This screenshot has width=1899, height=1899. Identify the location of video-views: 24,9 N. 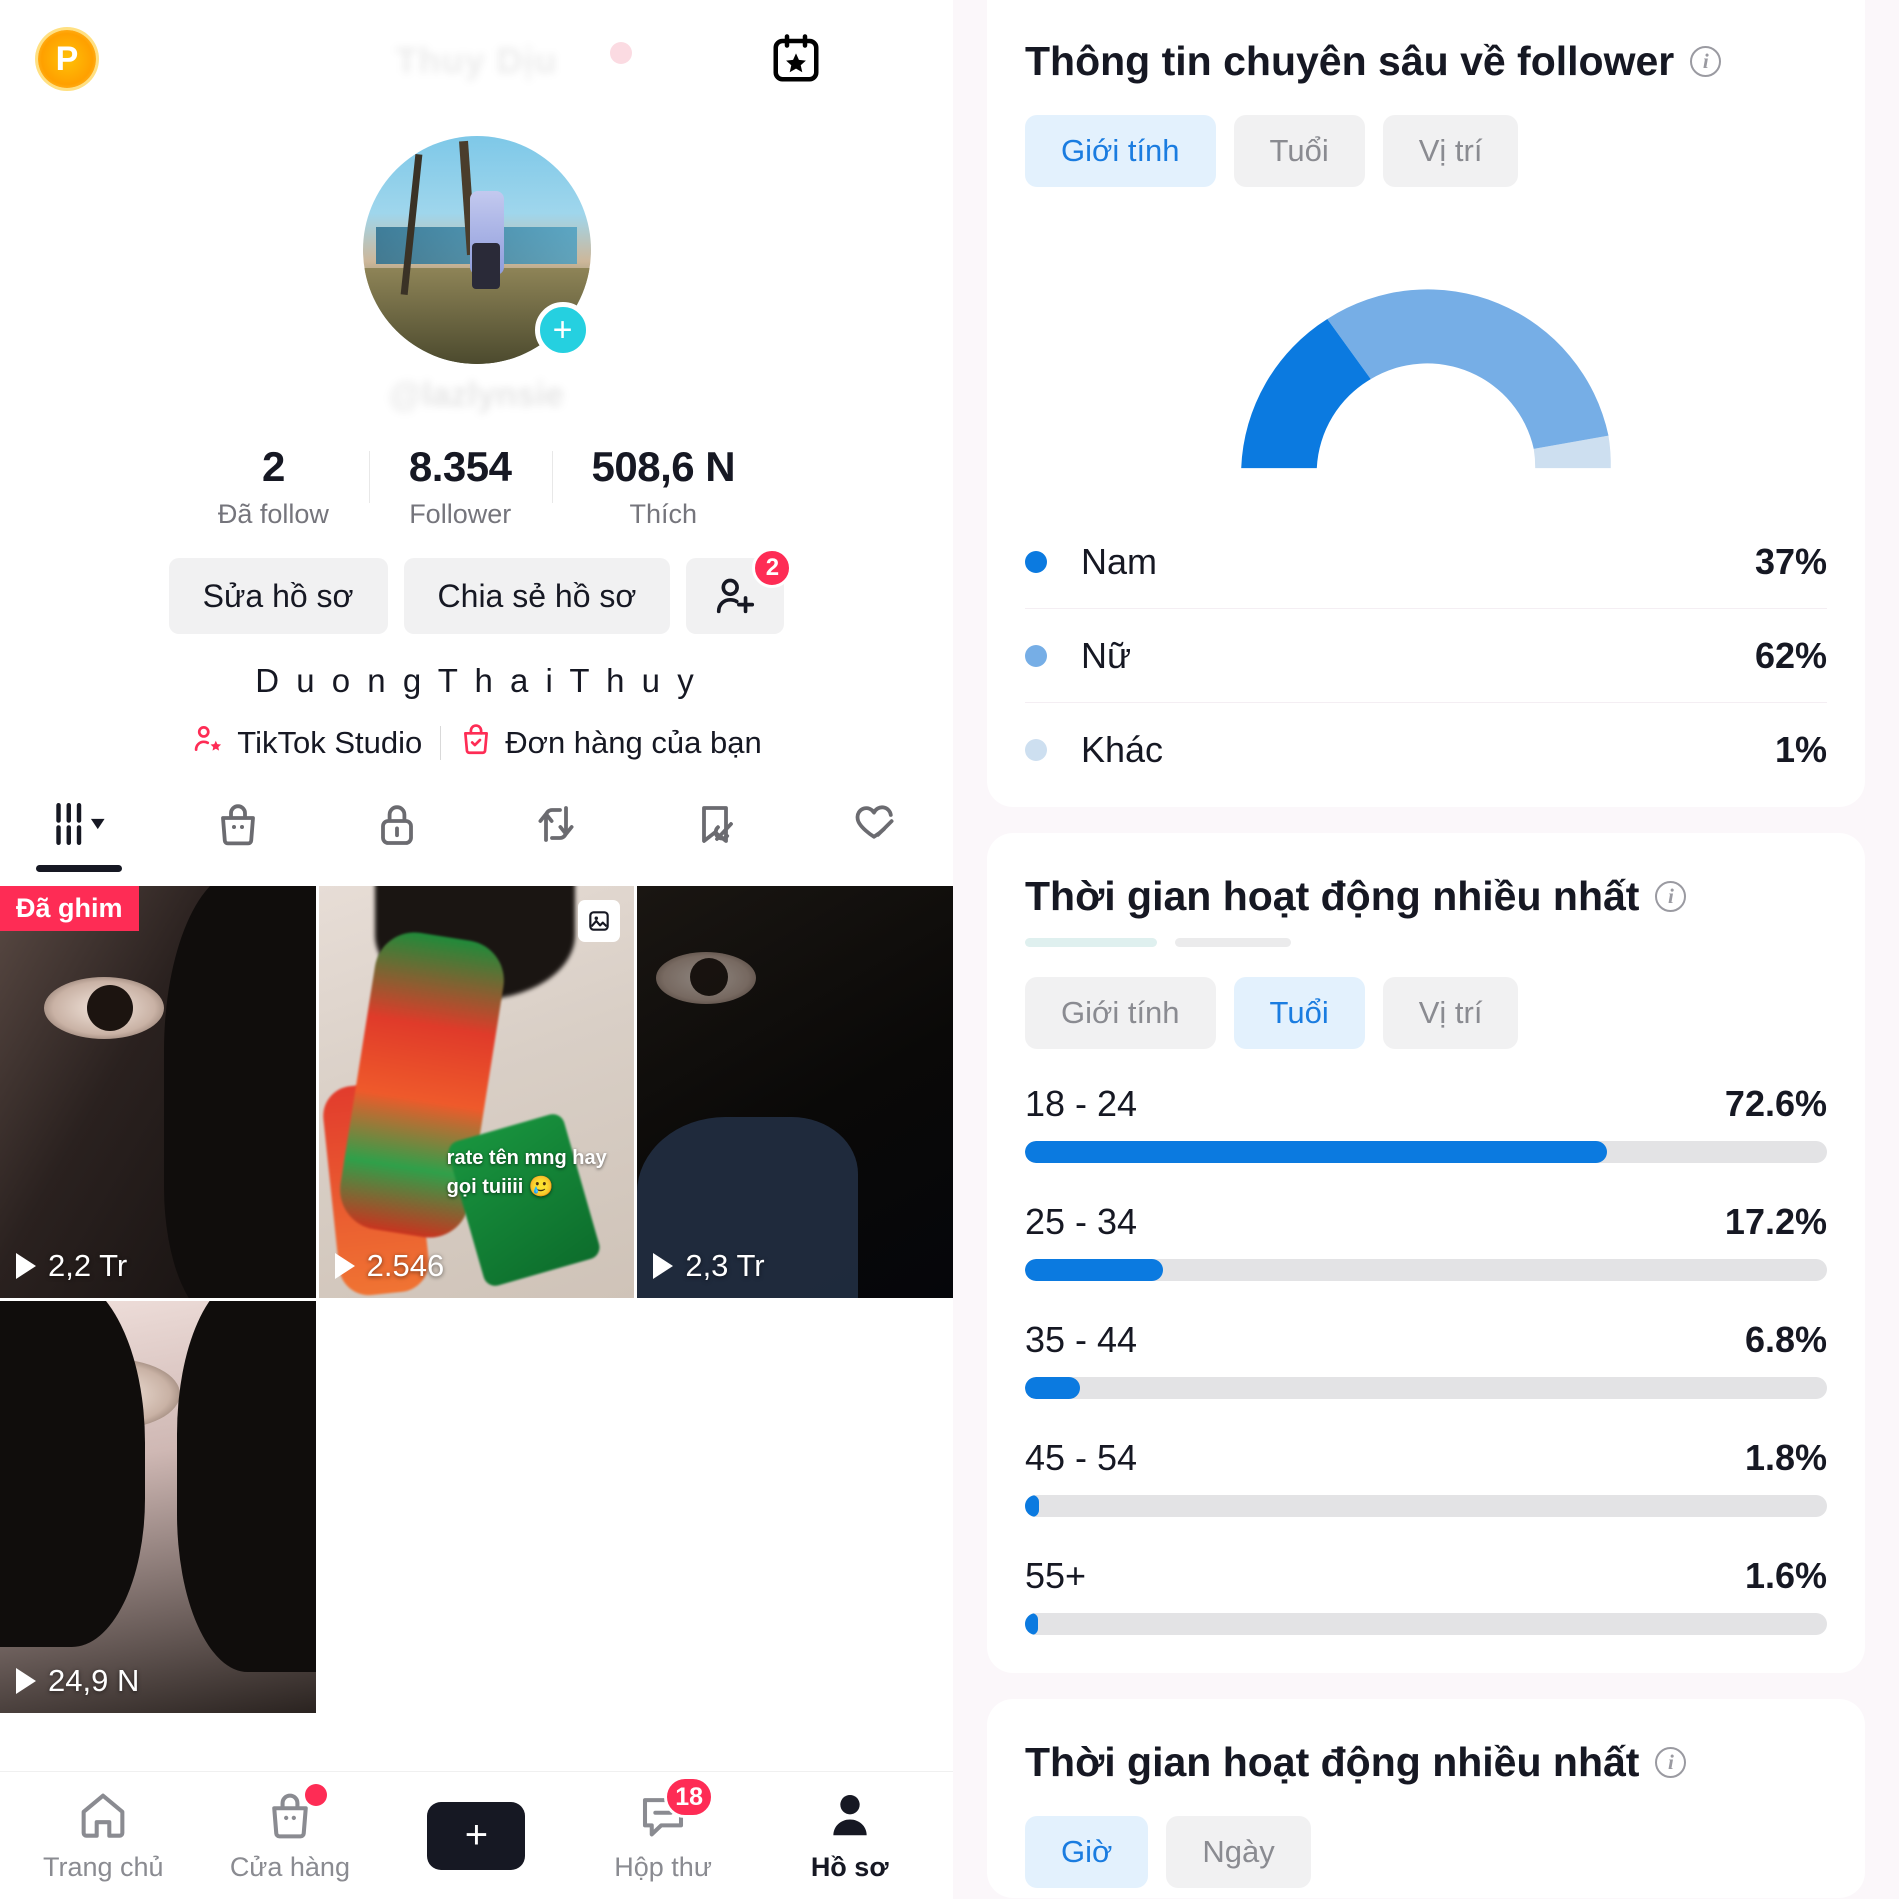
(77, 1681).